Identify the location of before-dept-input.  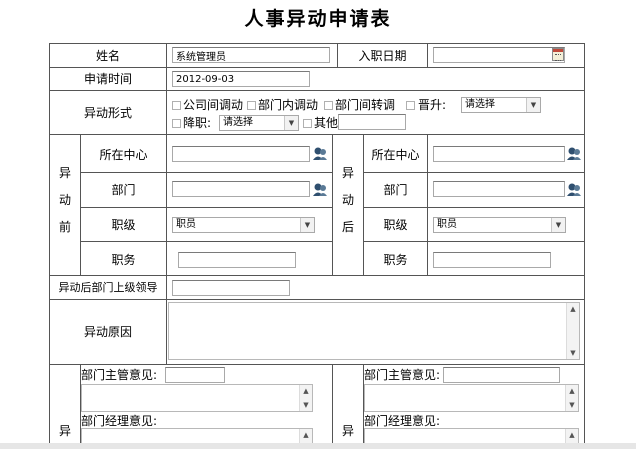
(241, 189).